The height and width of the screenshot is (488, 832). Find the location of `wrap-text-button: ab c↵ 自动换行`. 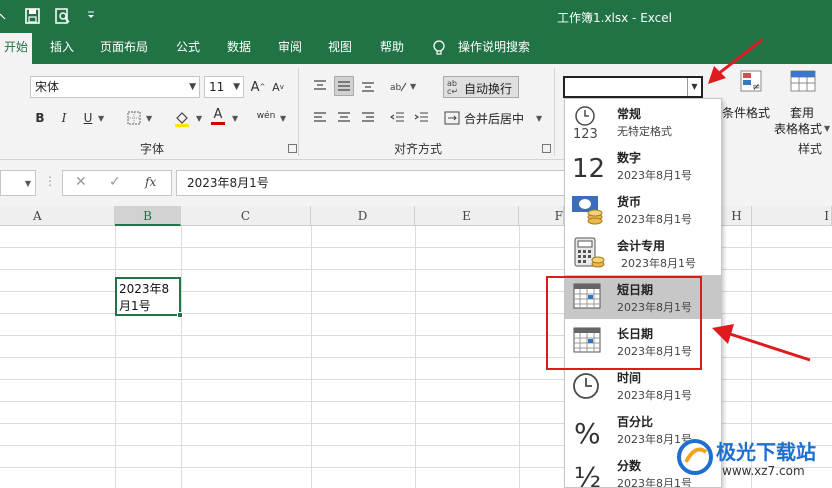

wrap-text-button: ab c↵ 自动换行 is located at coordinates (481, 87).